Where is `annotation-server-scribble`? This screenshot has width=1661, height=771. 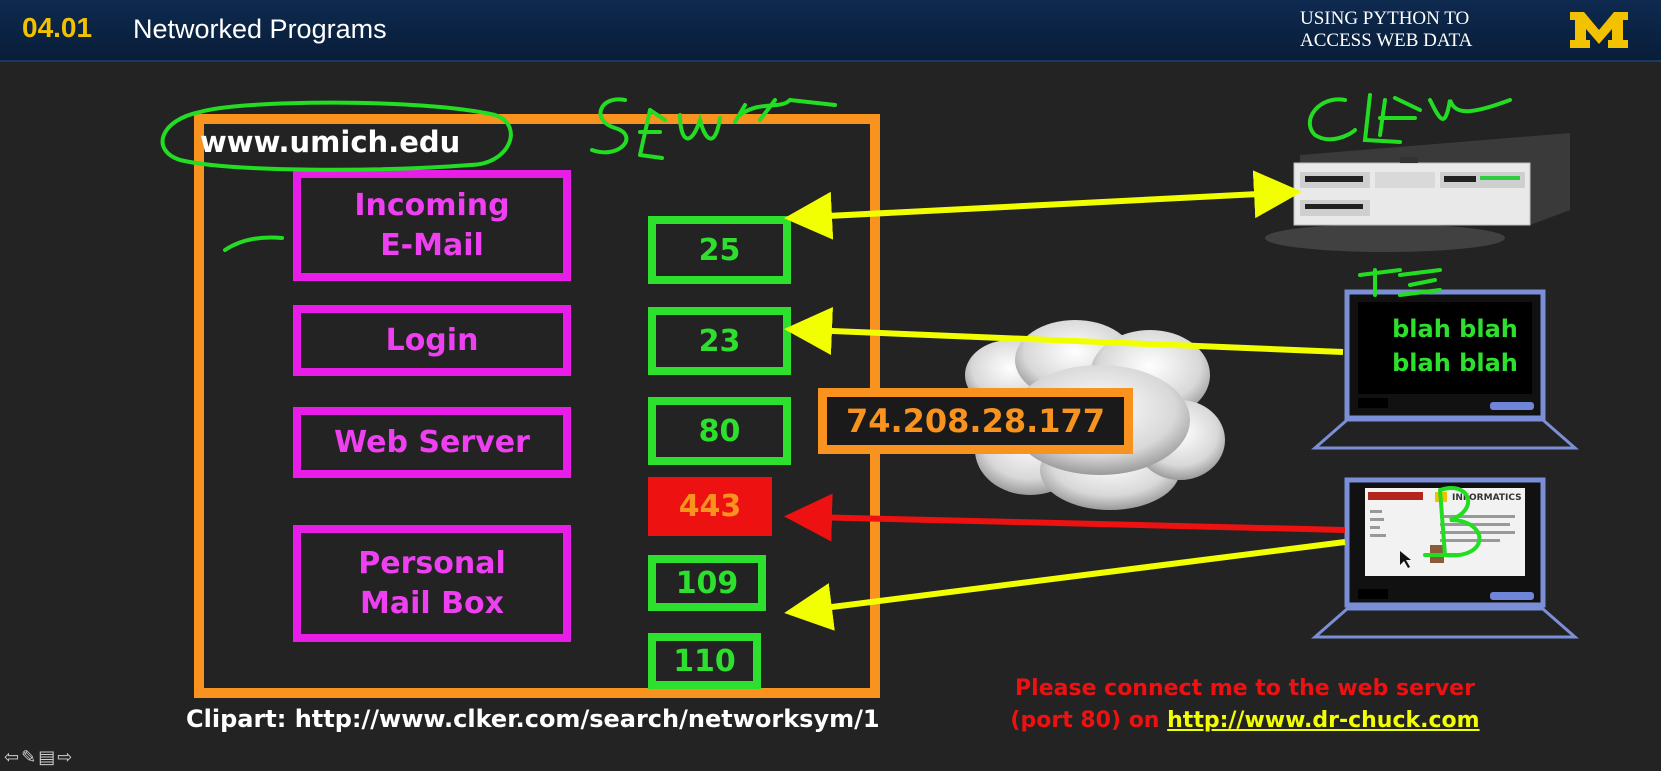
annotation-server-scribble is located at coordinates (713, 128).